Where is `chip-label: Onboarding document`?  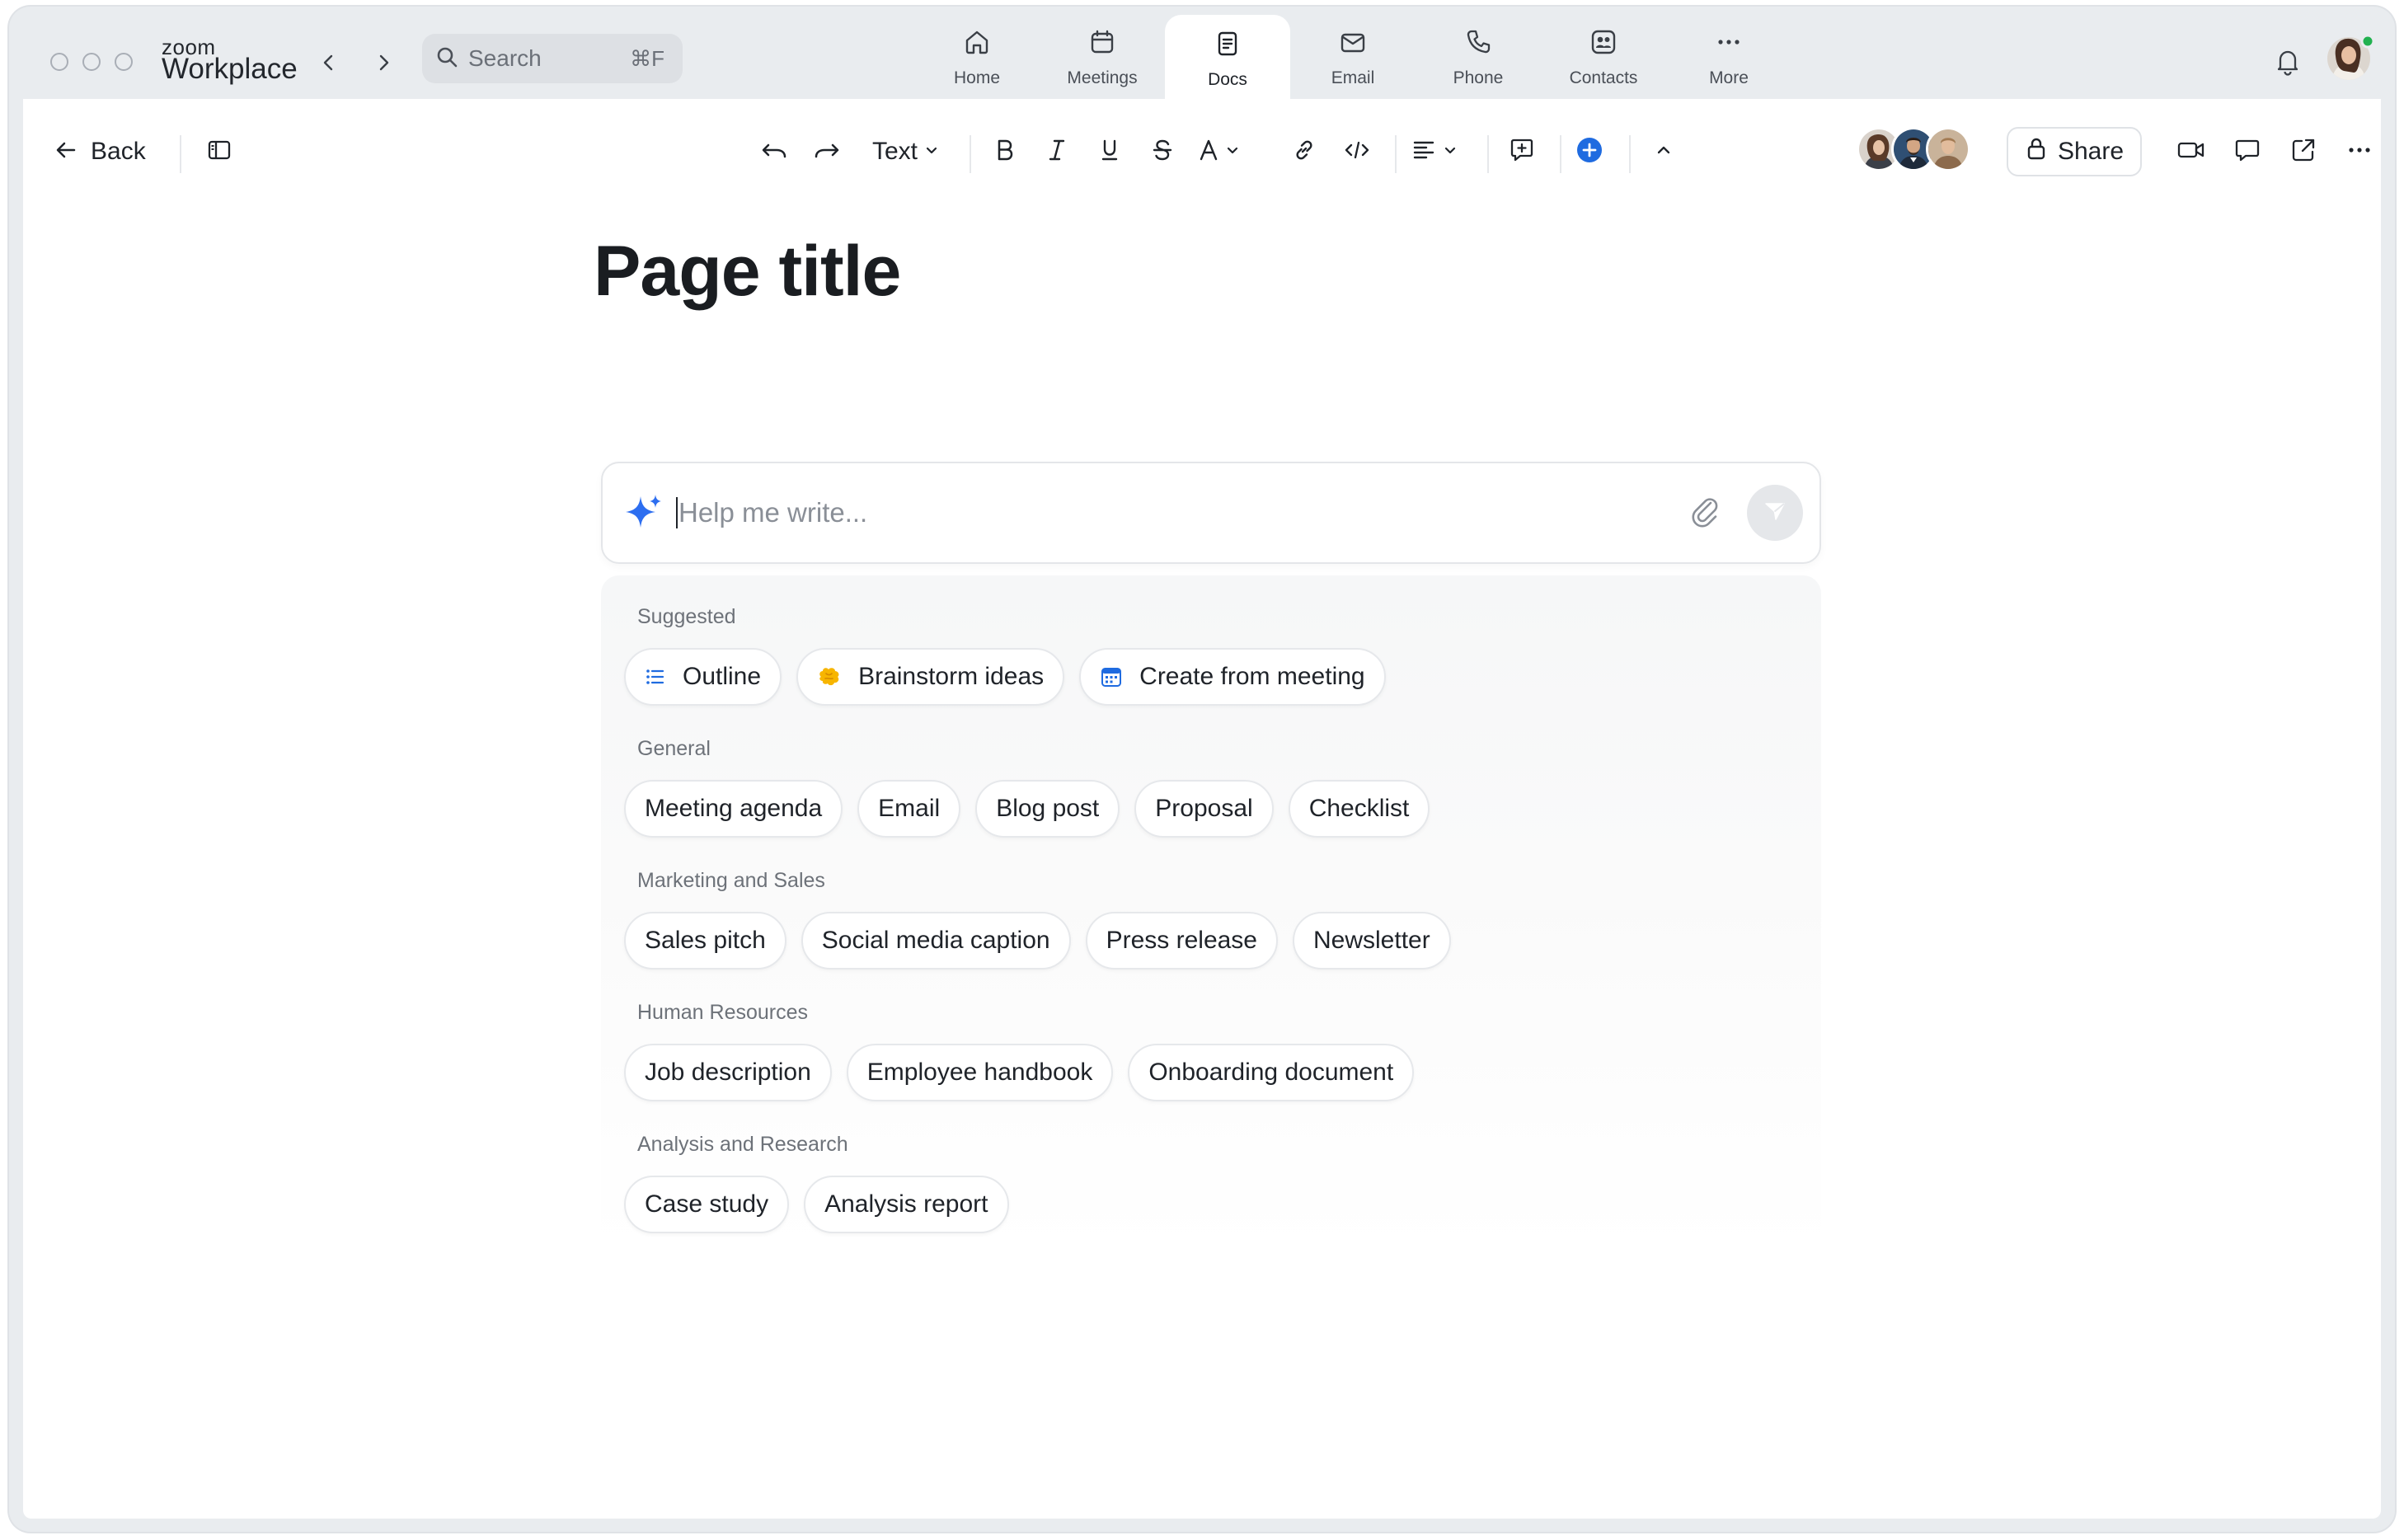
chip-label: Onboarding document is located at coordinates (1271, 1073).